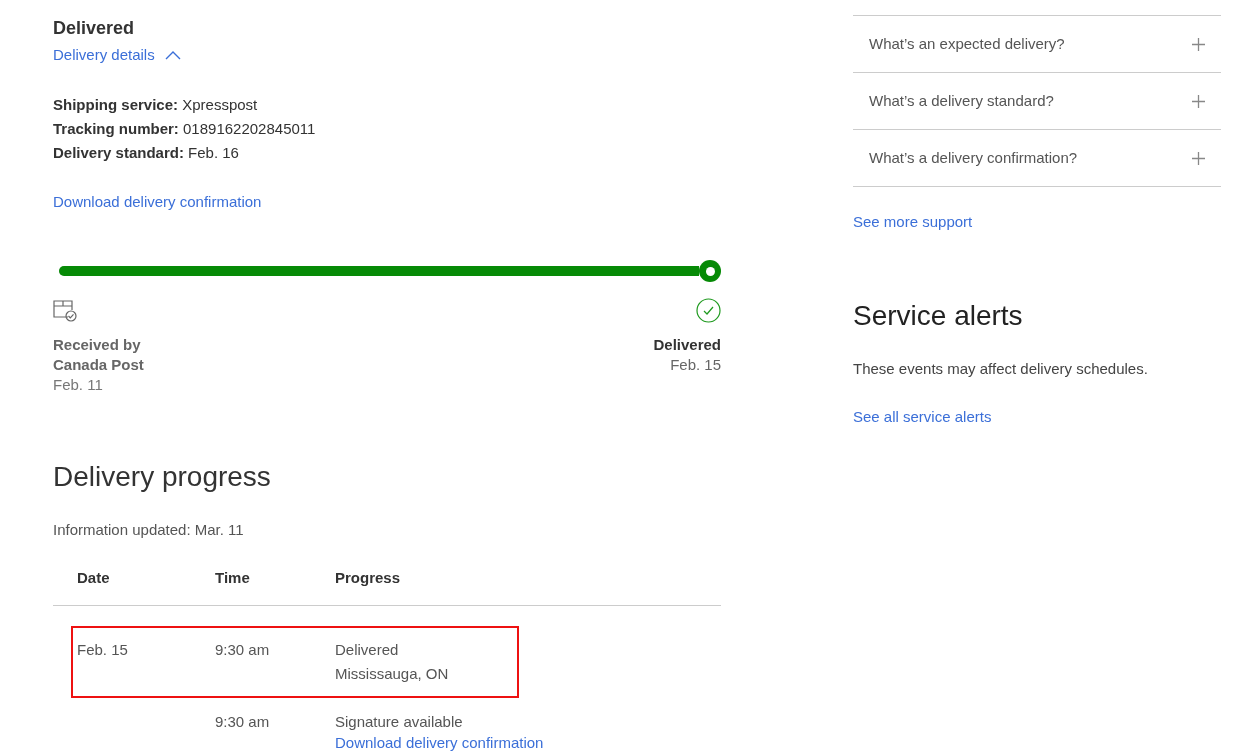 The height and width of the screenshot is (753, 1255). I want to click on progress-text: Signature available, so click(399, 722).